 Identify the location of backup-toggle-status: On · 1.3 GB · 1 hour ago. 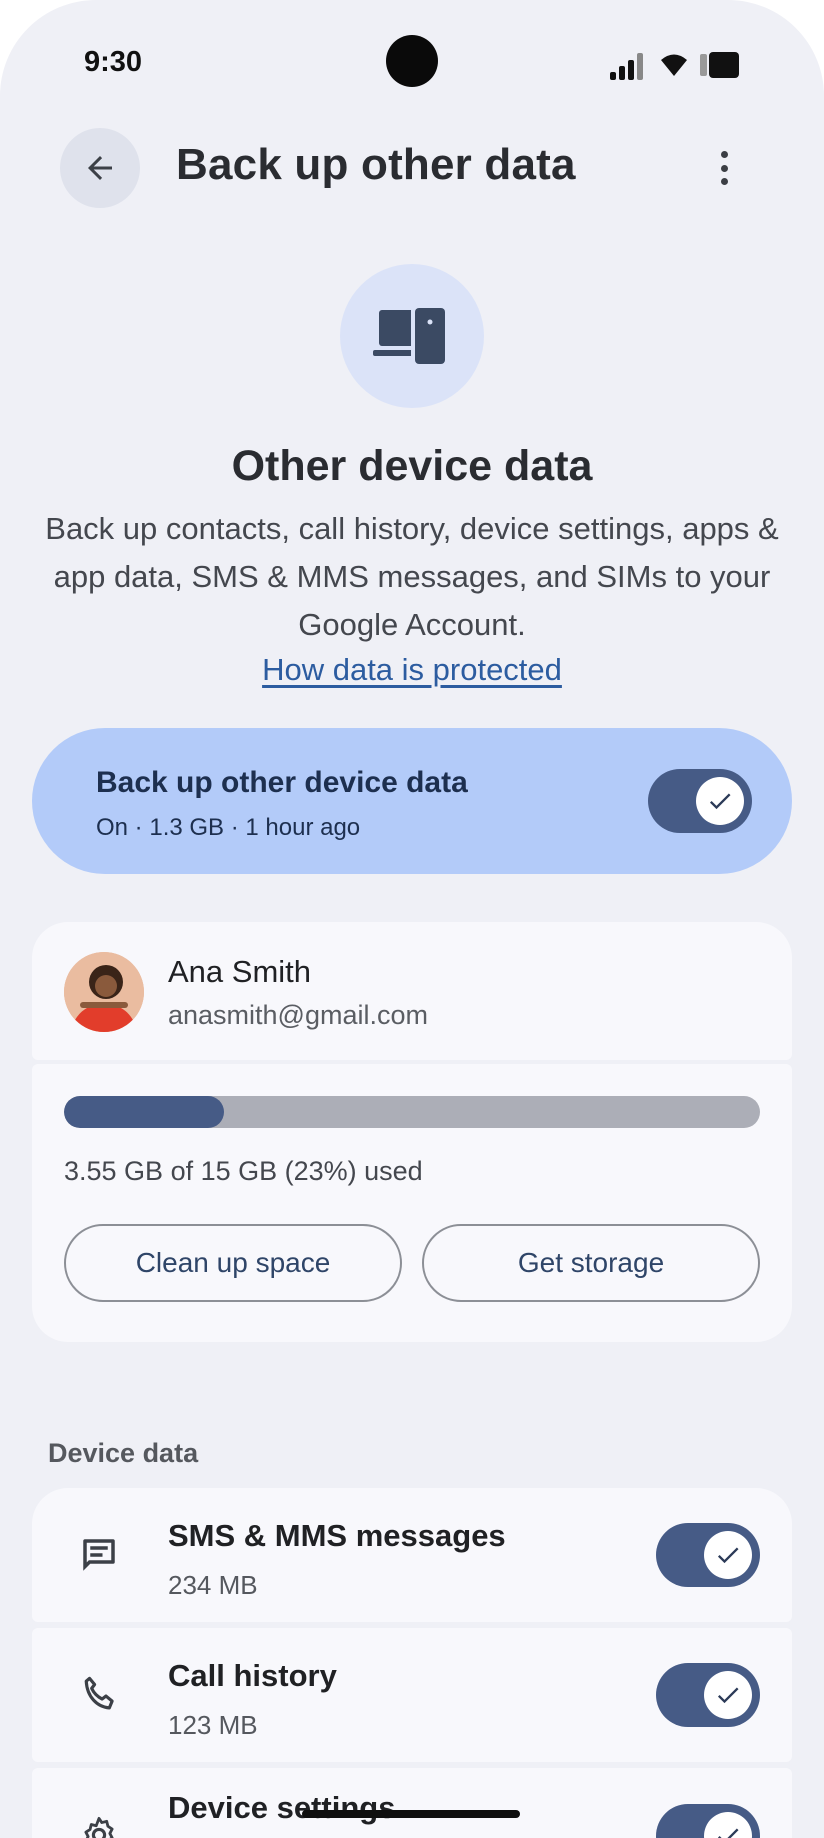
(228, 827).